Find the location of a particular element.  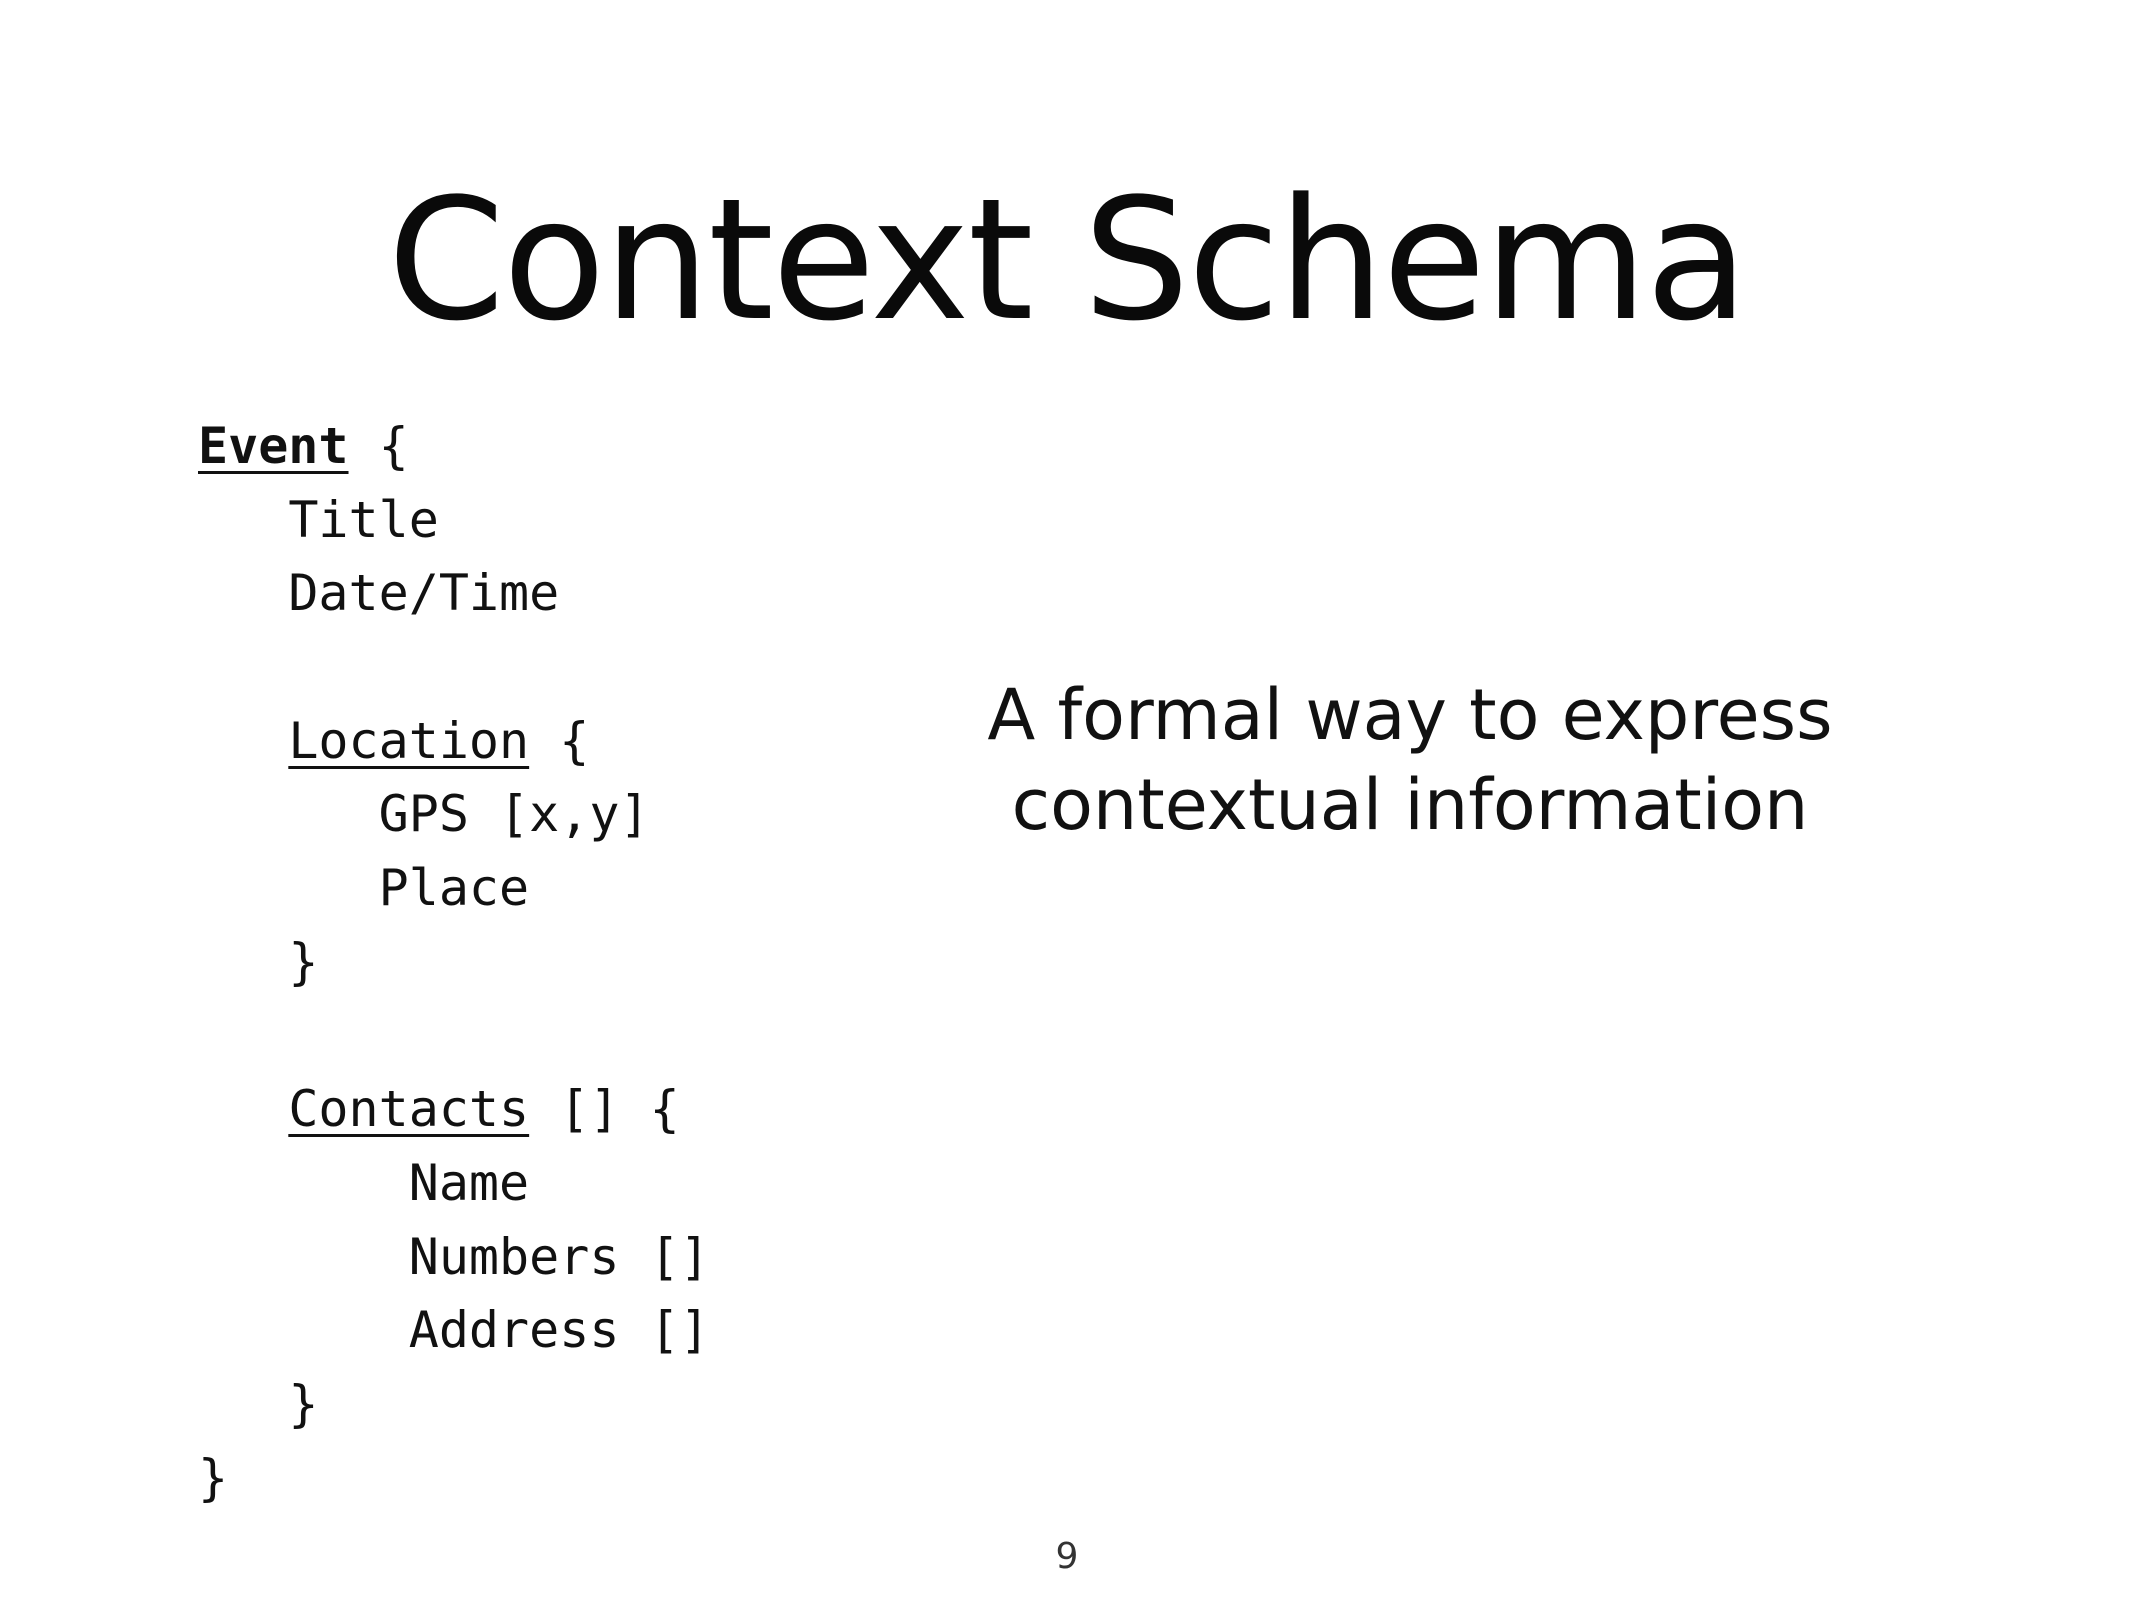

code-line-location: Location { is located at coordinates (454, 742).